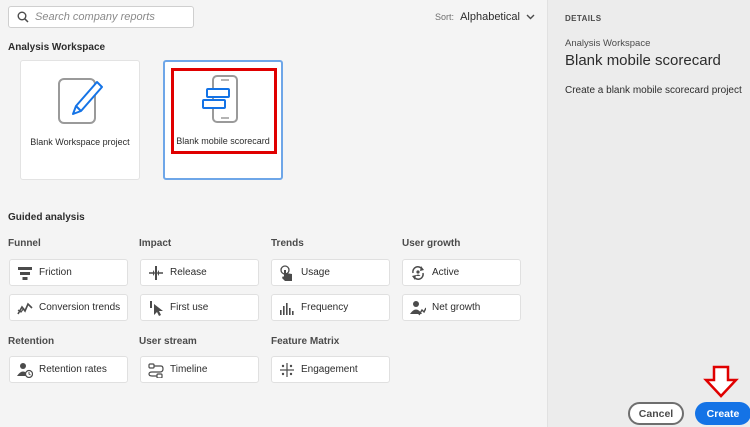  Describe the element at coordinates (530, 17) in the screenshot. I see `chevron-down-icon` at that location.